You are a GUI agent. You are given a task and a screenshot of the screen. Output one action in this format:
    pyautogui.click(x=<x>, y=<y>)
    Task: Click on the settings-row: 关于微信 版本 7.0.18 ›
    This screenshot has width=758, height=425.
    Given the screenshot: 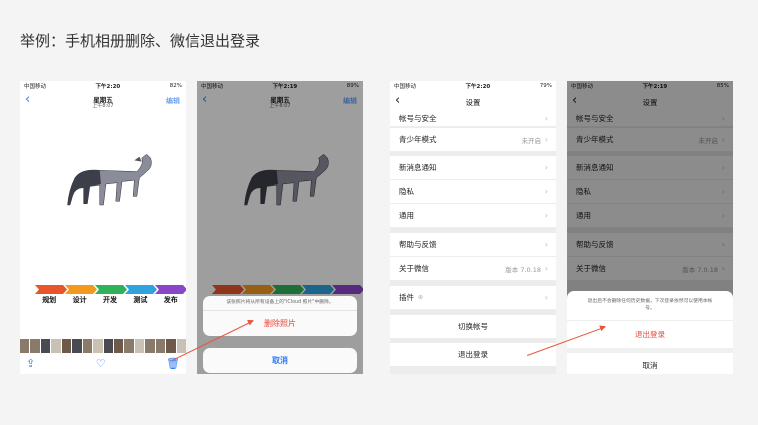 What is the action you would take?
    pyautogui.click(x=473, y=269)
    